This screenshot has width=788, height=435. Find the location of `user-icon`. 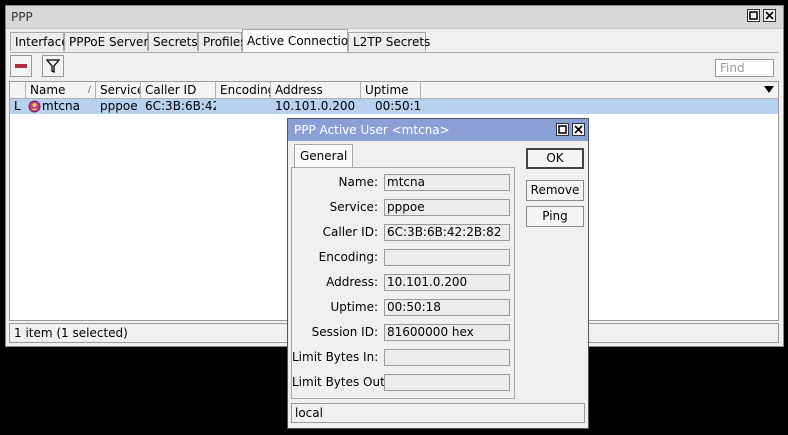

user-icon is located at coordinates (34, 106).